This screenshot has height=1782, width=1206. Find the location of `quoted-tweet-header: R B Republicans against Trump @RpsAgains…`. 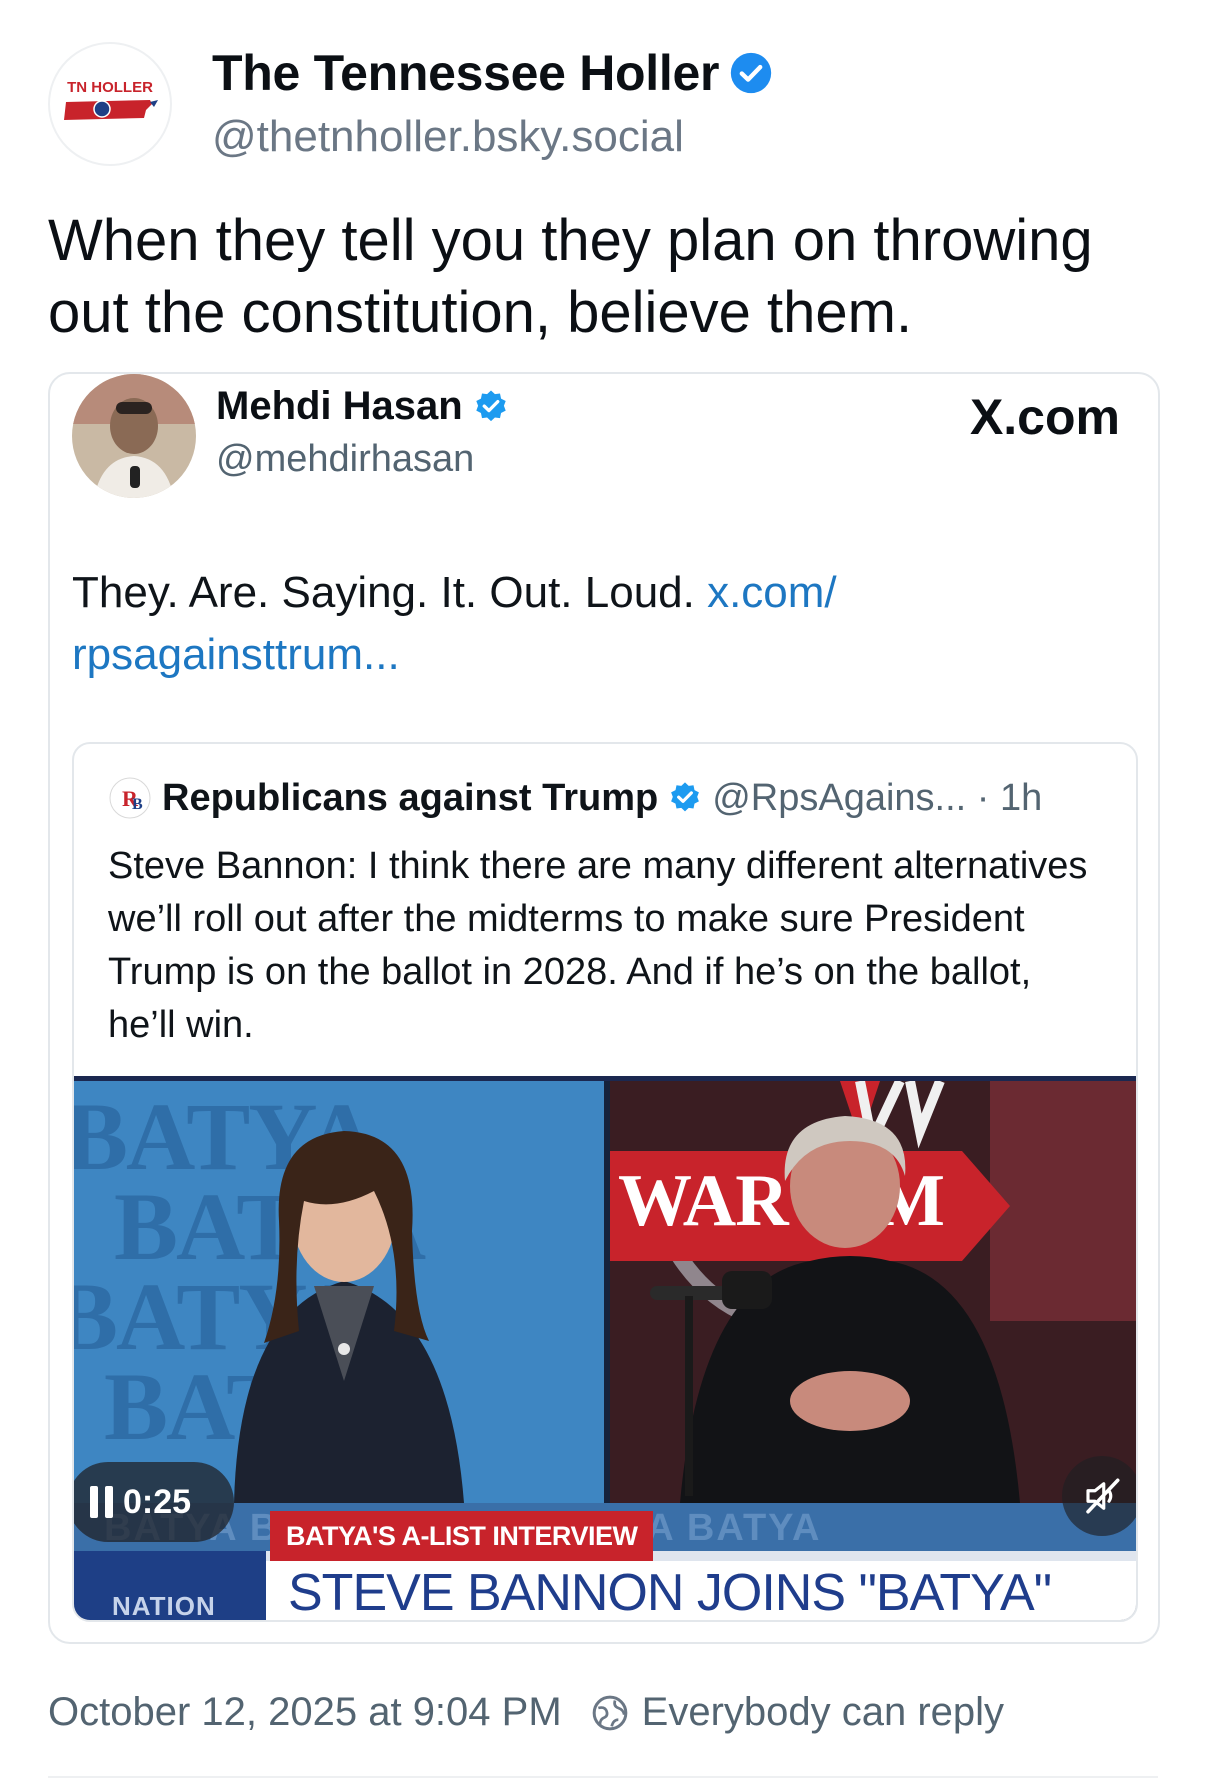

quoted-tweet-header: R B Republicans against Trump @RpsAgains… is located at coordinates (575, 798).